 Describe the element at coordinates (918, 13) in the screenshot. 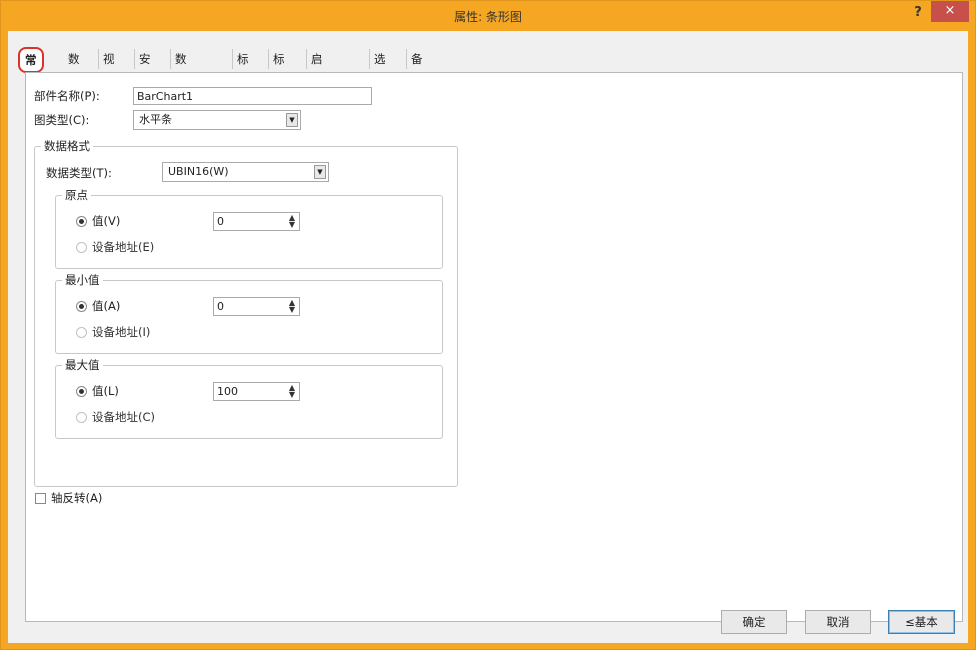

I see `help-button: ?` at that location.